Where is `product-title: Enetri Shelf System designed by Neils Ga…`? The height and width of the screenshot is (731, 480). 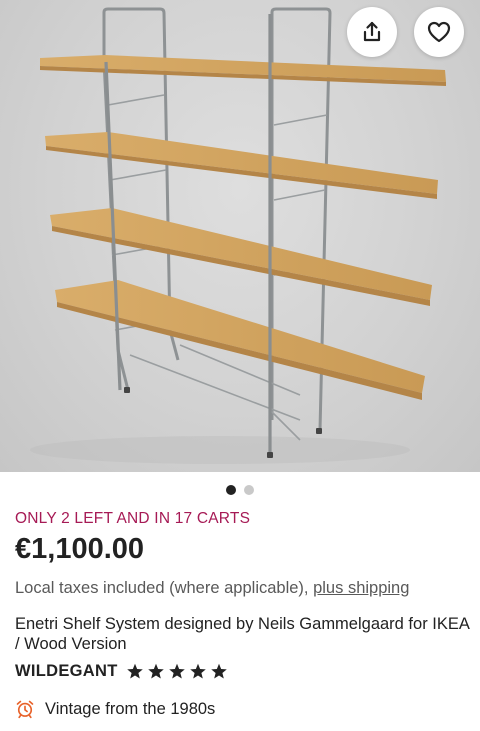 product-title: Enetri Shelf System designed by Neils Ga… is located at coordinates (242, 634).